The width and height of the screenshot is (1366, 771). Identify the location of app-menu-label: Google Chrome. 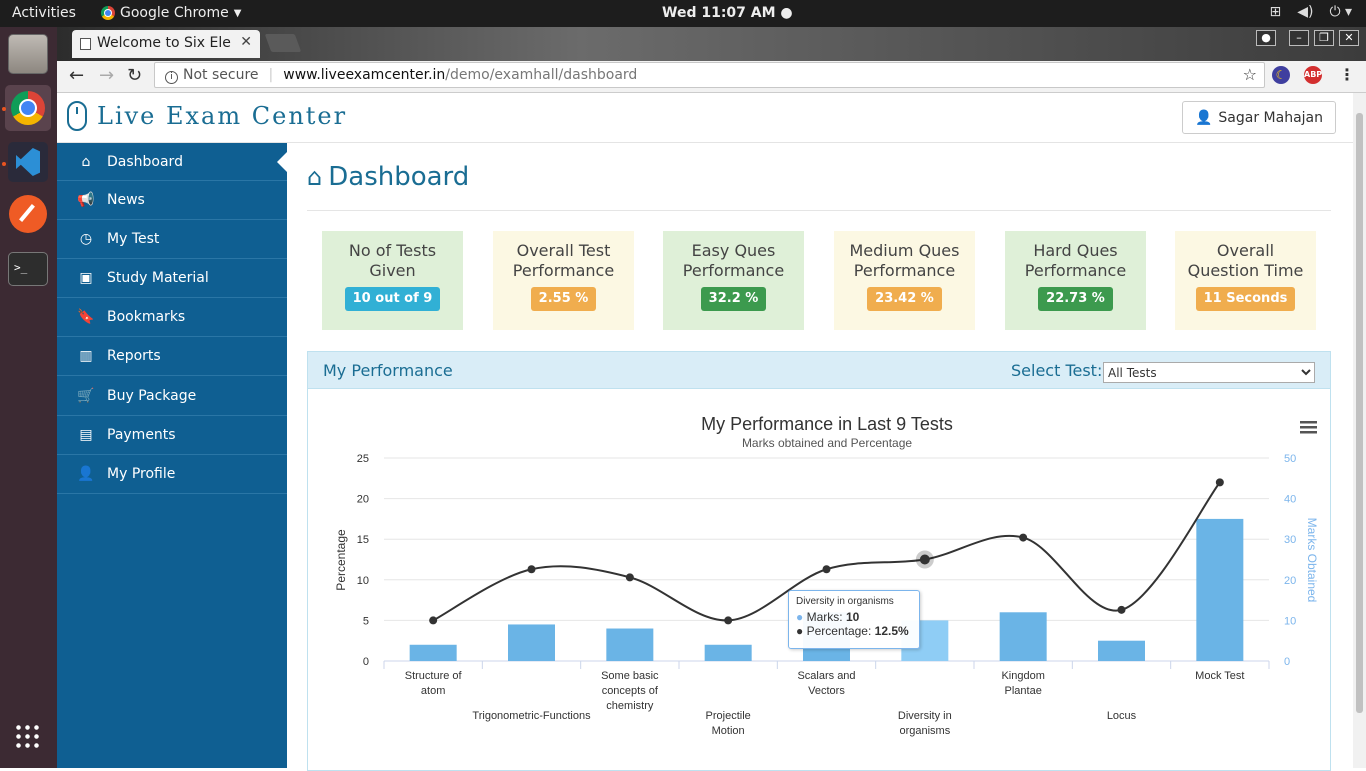
(174, 13).